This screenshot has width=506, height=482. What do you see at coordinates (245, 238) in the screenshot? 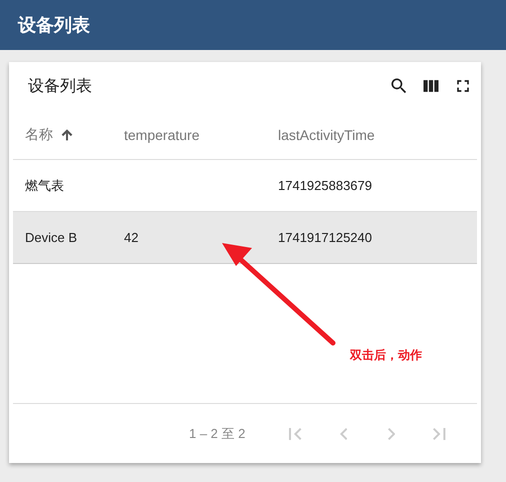
I see `table-row: Device B 42 1741917125240` at bounding box center [245, 238].